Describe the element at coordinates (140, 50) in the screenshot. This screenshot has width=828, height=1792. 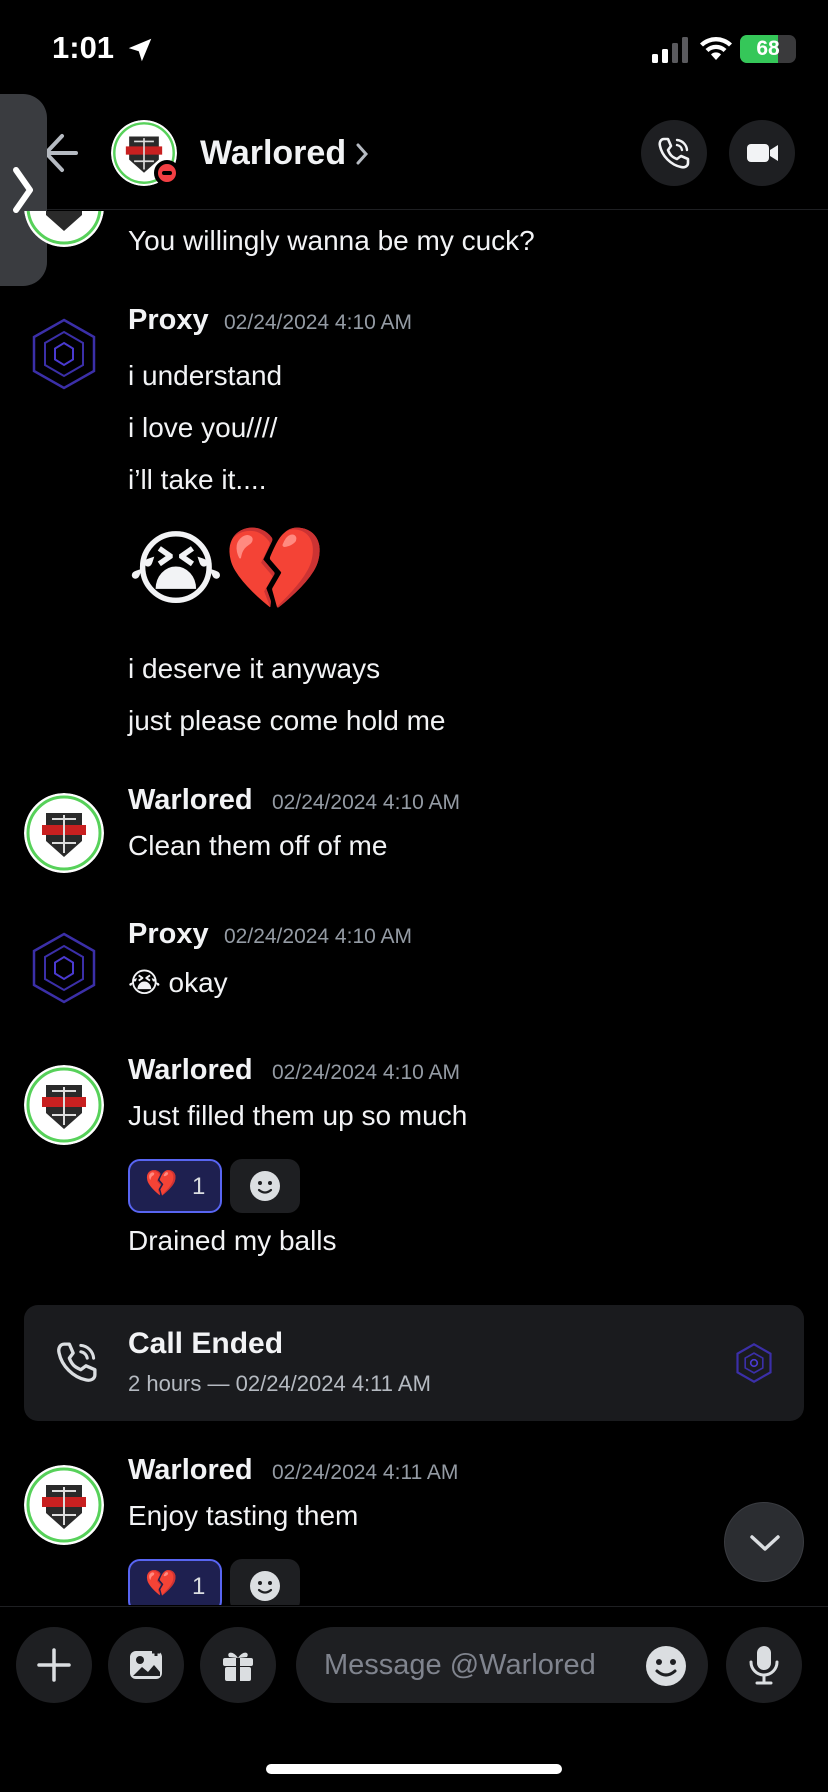
I see `location-arrow-icon` at that location.